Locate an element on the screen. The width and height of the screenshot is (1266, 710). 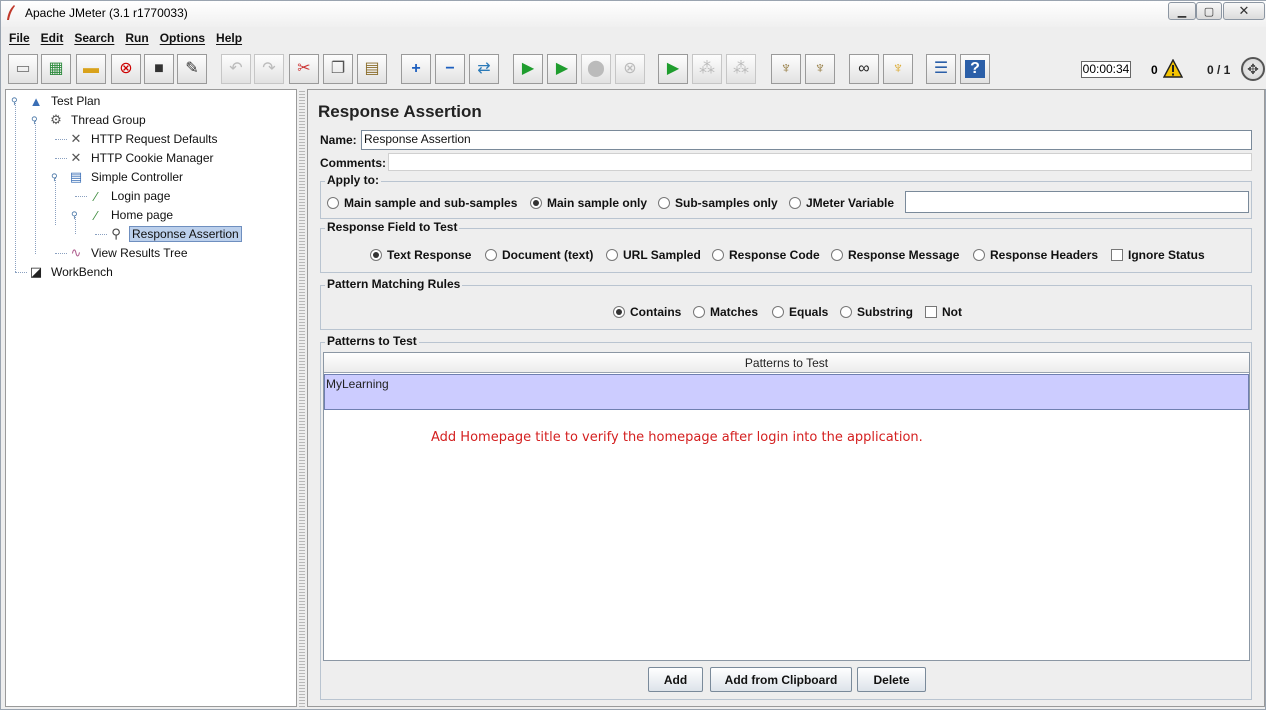
new-button: ▭ is located at coordinates (23, 69).